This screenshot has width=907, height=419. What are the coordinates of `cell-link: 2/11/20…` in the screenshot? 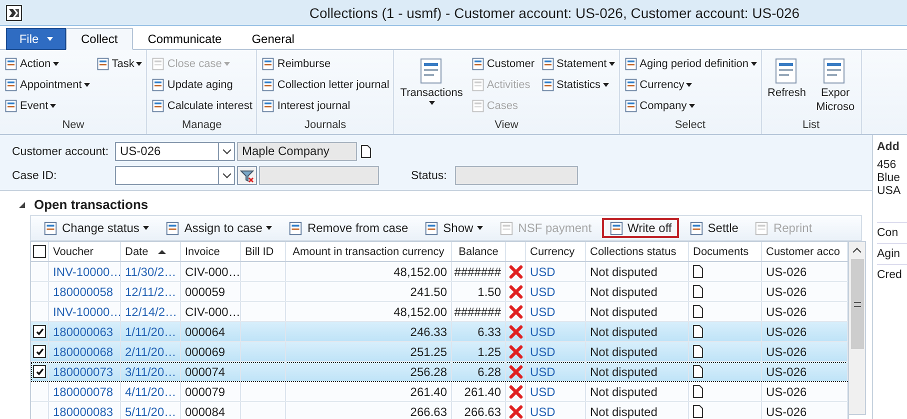 It's located at (150, 351).